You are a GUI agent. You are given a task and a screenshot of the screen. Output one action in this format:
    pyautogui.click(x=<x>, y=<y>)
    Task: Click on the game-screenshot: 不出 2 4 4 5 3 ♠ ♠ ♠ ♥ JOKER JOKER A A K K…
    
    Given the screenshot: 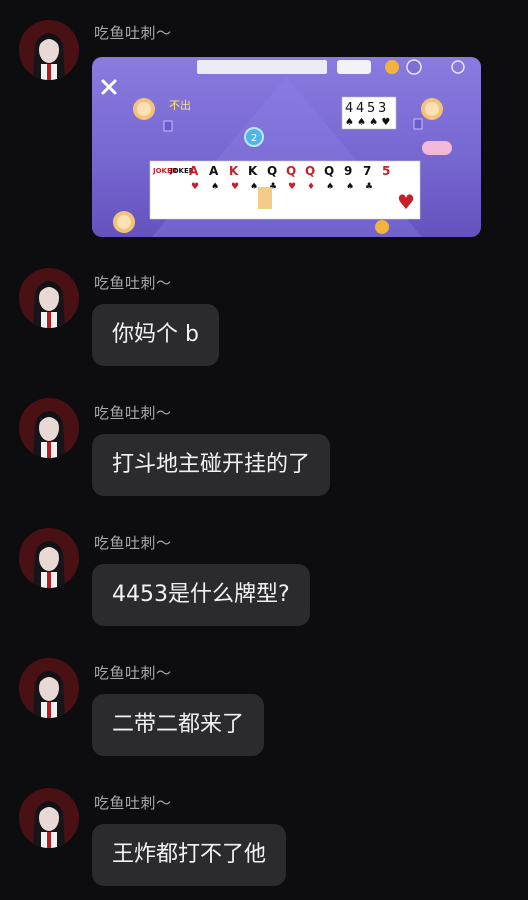 What is the action you would take?
    pyautogui.click(x=286, y=147)
    